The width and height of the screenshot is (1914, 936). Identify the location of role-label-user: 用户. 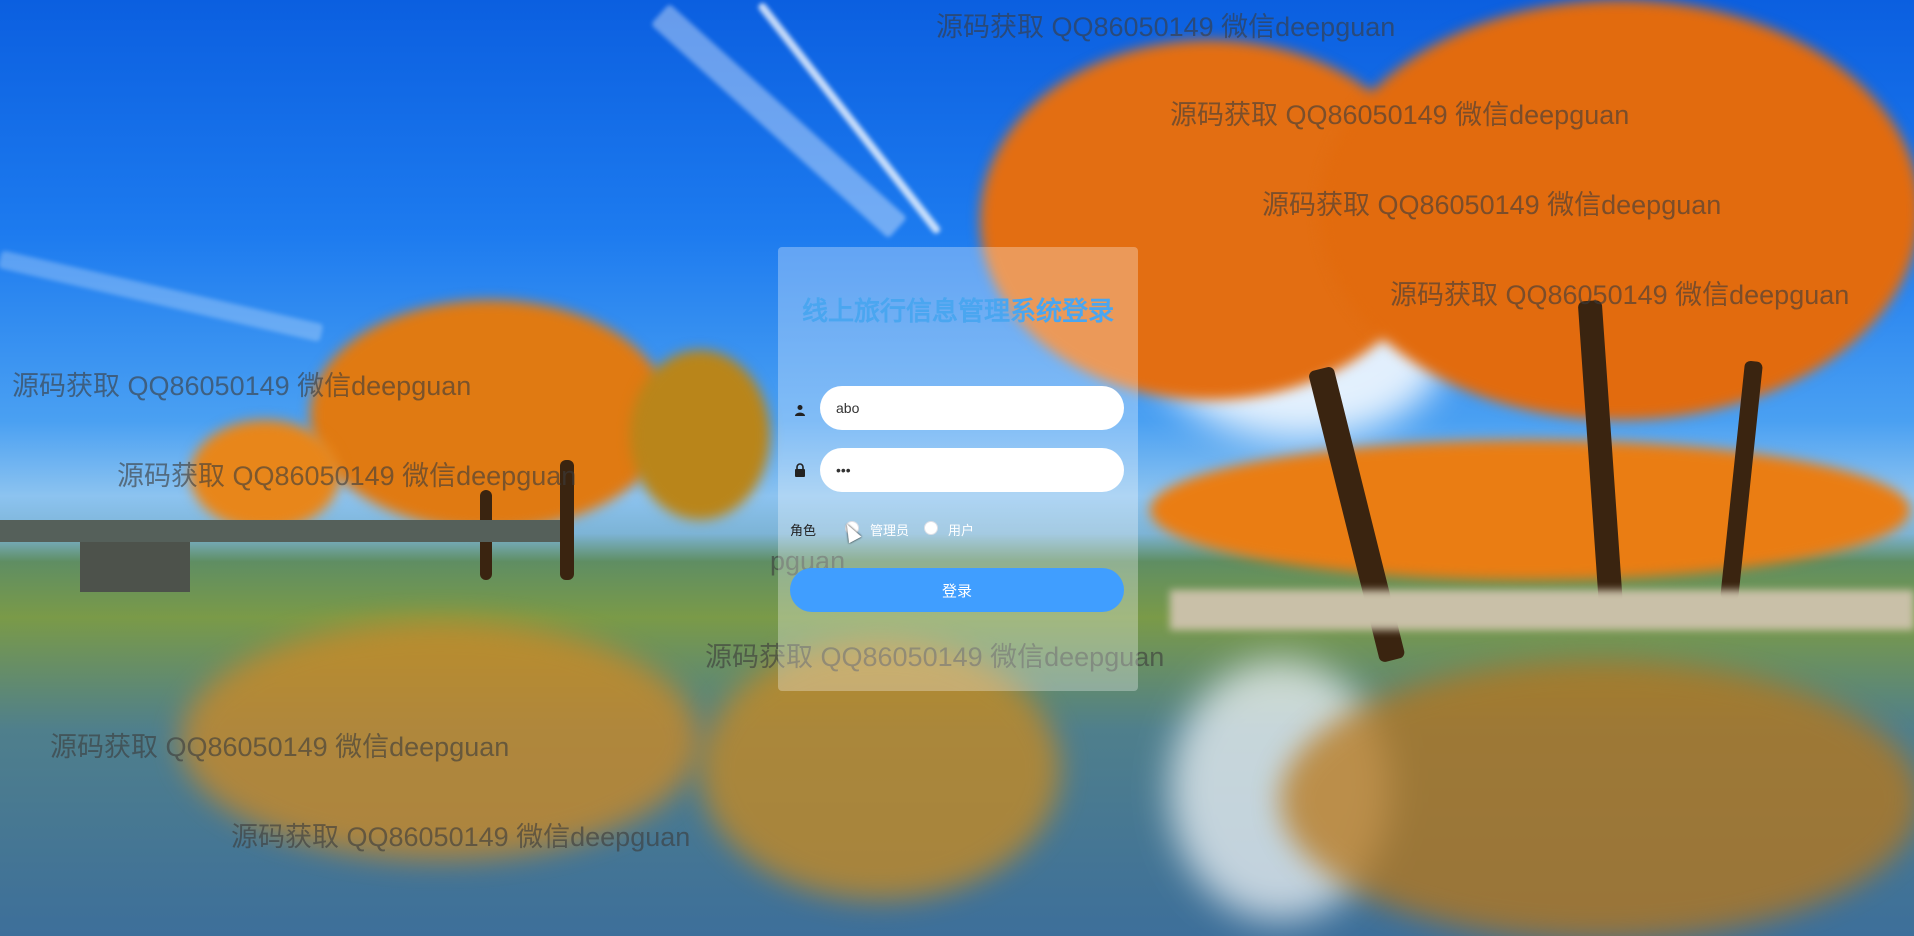
(961, 529).